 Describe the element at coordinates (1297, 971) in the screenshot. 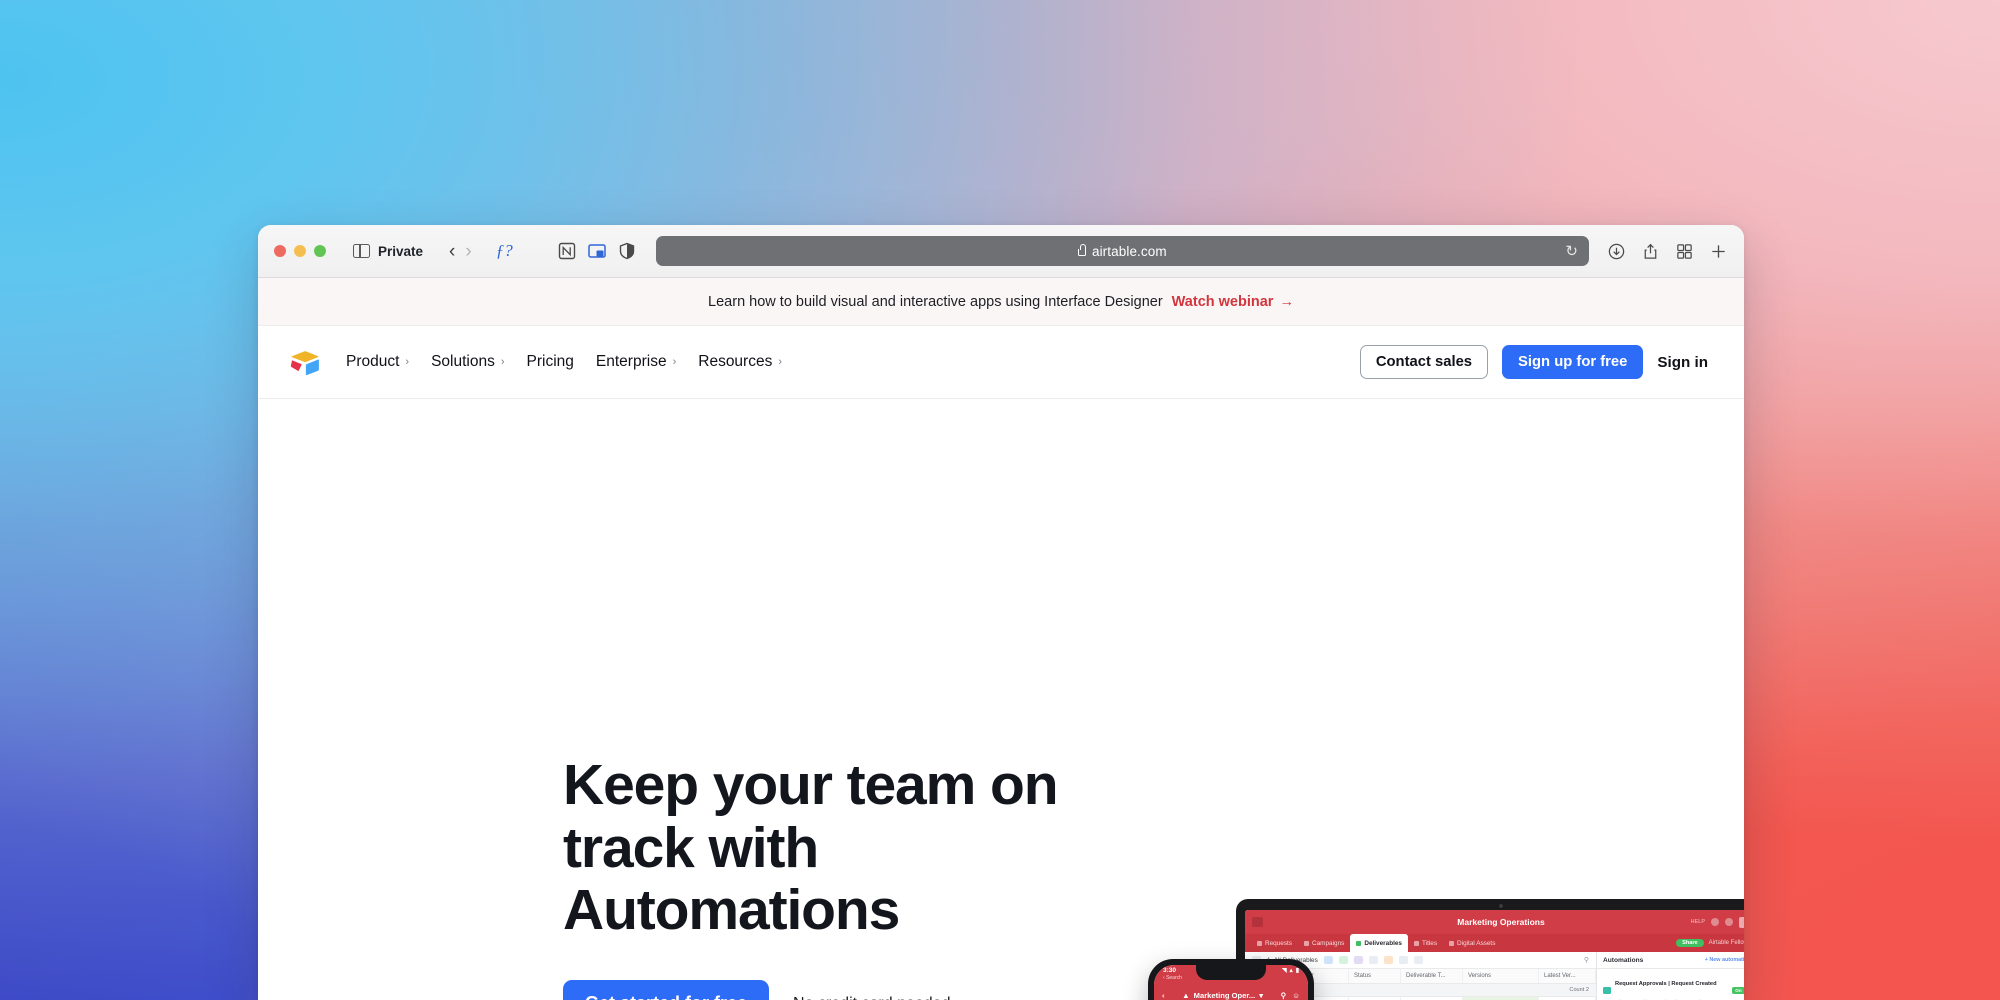

I see `battery-icon: ▮` at that location.